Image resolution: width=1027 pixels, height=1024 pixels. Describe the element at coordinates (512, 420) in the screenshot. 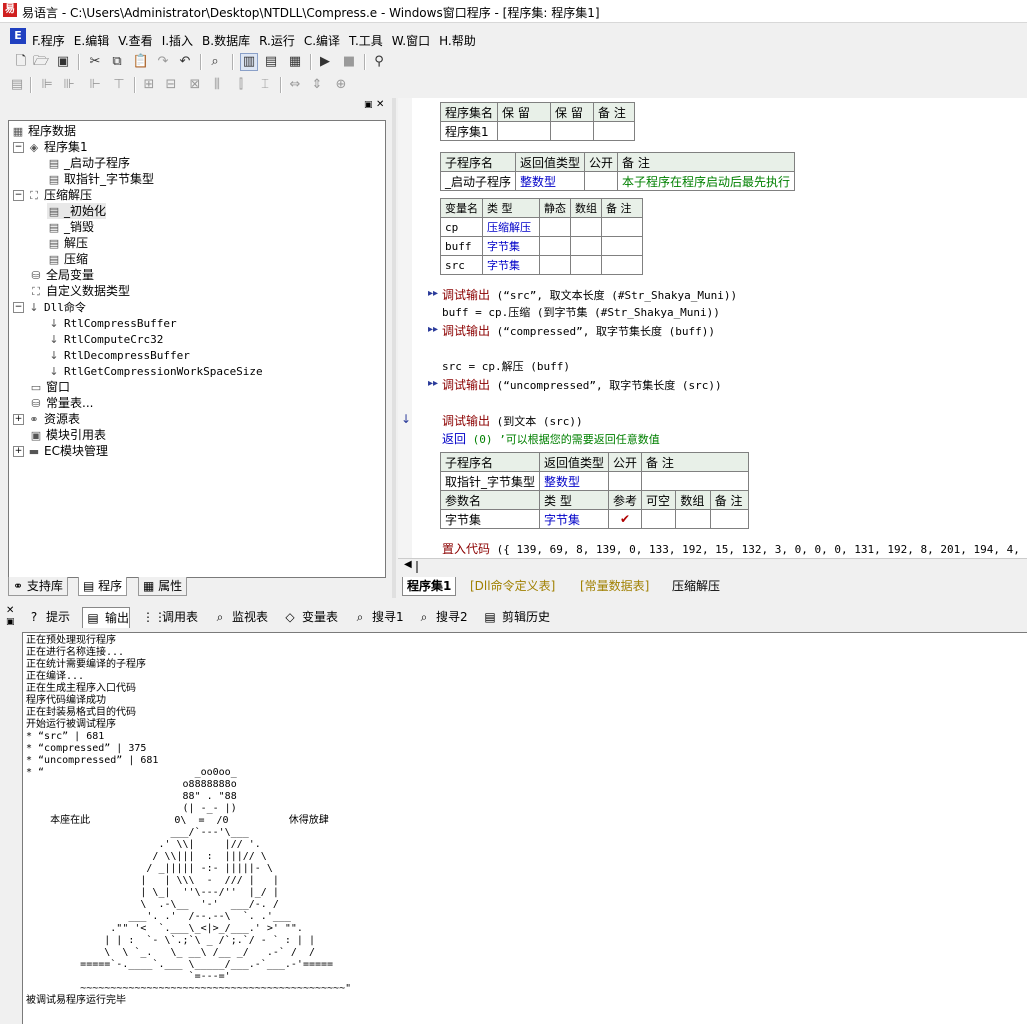

I see `code-line: 调试输出 (到文本 (src))` at that location.